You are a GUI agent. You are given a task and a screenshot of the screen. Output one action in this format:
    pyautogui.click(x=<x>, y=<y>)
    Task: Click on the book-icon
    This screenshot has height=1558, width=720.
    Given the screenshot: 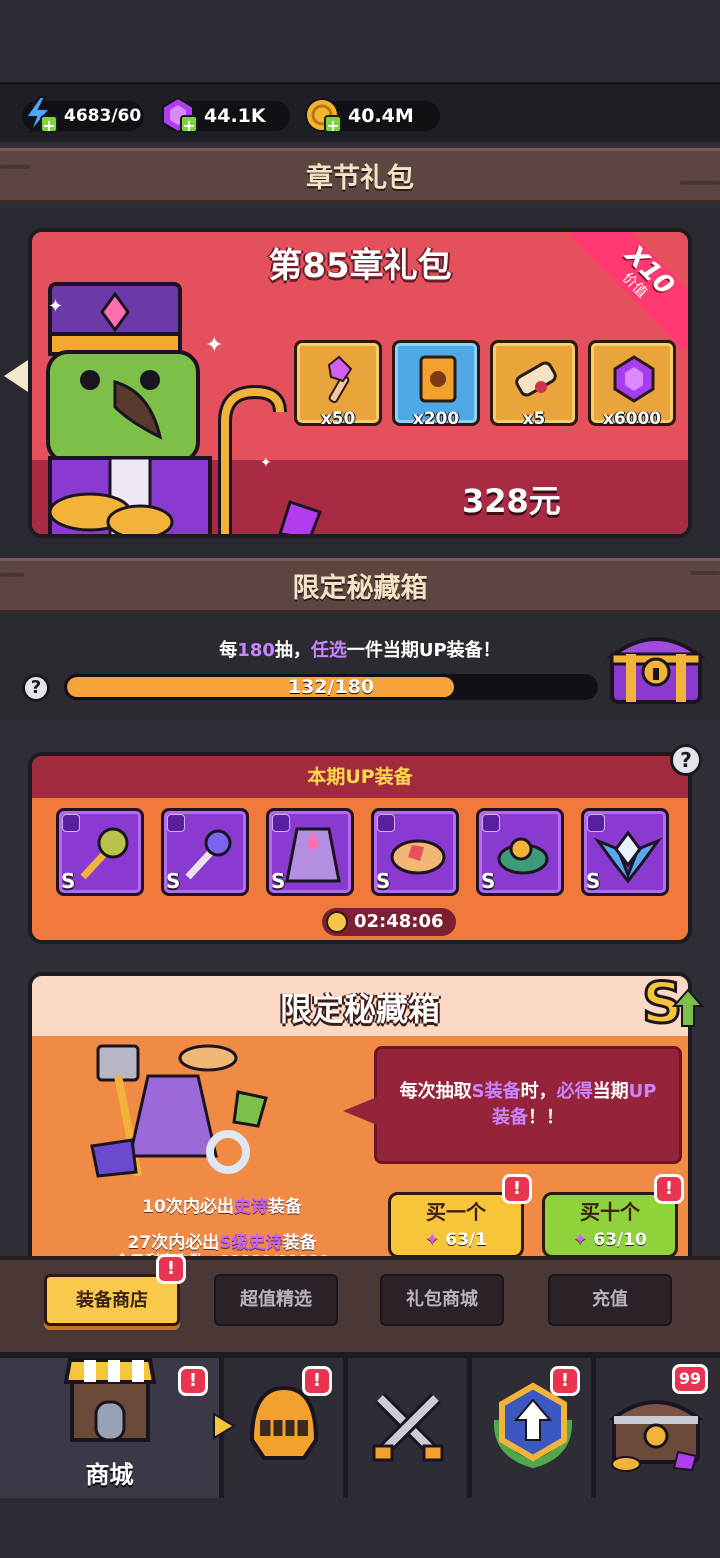 What is the action you would take?
    pyautogui.click(x=438, y=379)
    